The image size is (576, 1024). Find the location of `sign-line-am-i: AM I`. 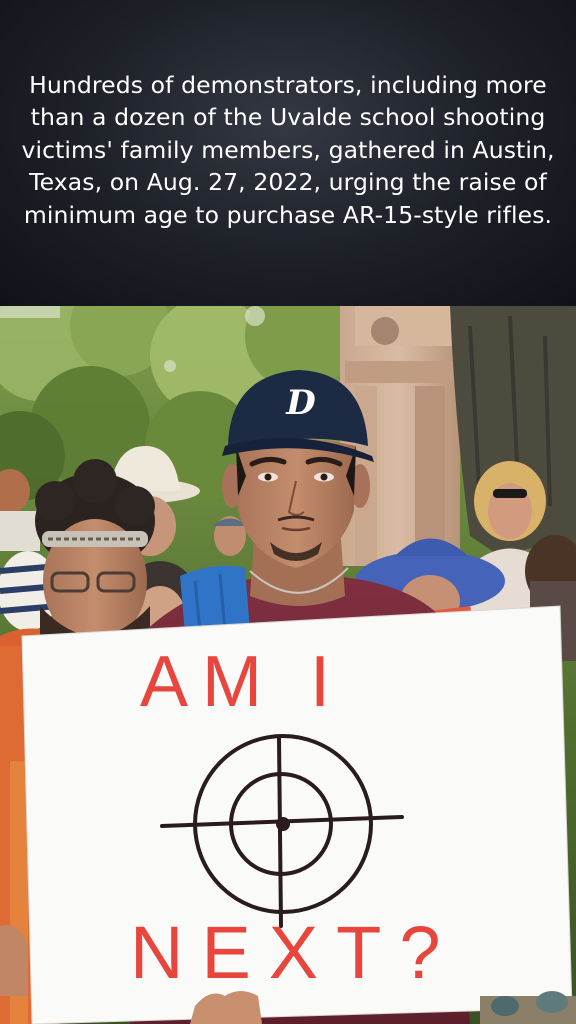

sign-line-am-i: AM I is located at coordinates (242, 682).